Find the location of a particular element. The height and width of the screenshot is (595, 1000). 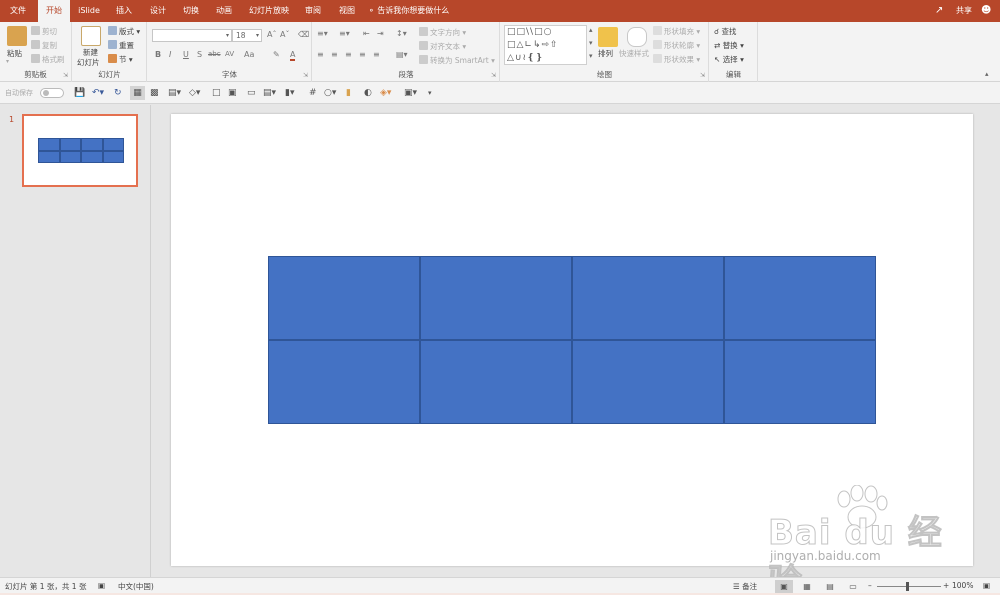

drawing-launcher-icon: ⇲ is located at coordinates (702, 75).